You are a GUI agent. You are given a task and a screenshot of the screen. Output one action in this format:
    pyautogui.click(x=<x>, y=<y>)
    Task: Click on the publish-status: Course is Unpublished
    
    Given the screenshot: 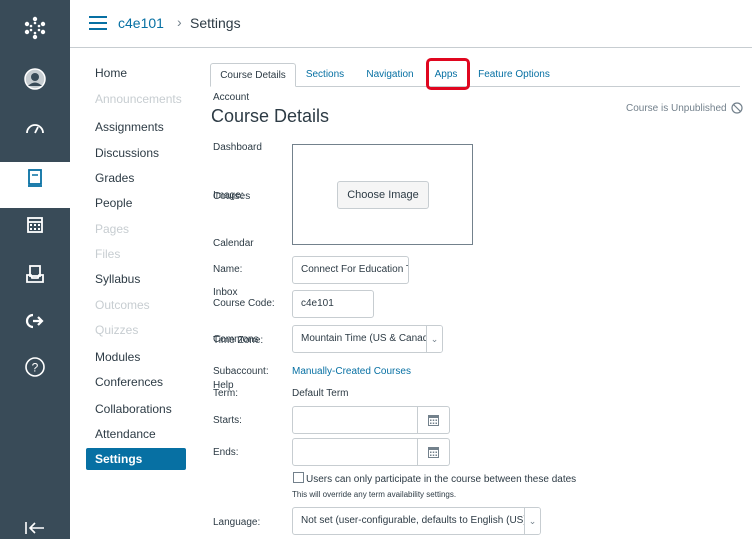 What is the action you would take?
    pyautogui.click(x=685, y=108)
    